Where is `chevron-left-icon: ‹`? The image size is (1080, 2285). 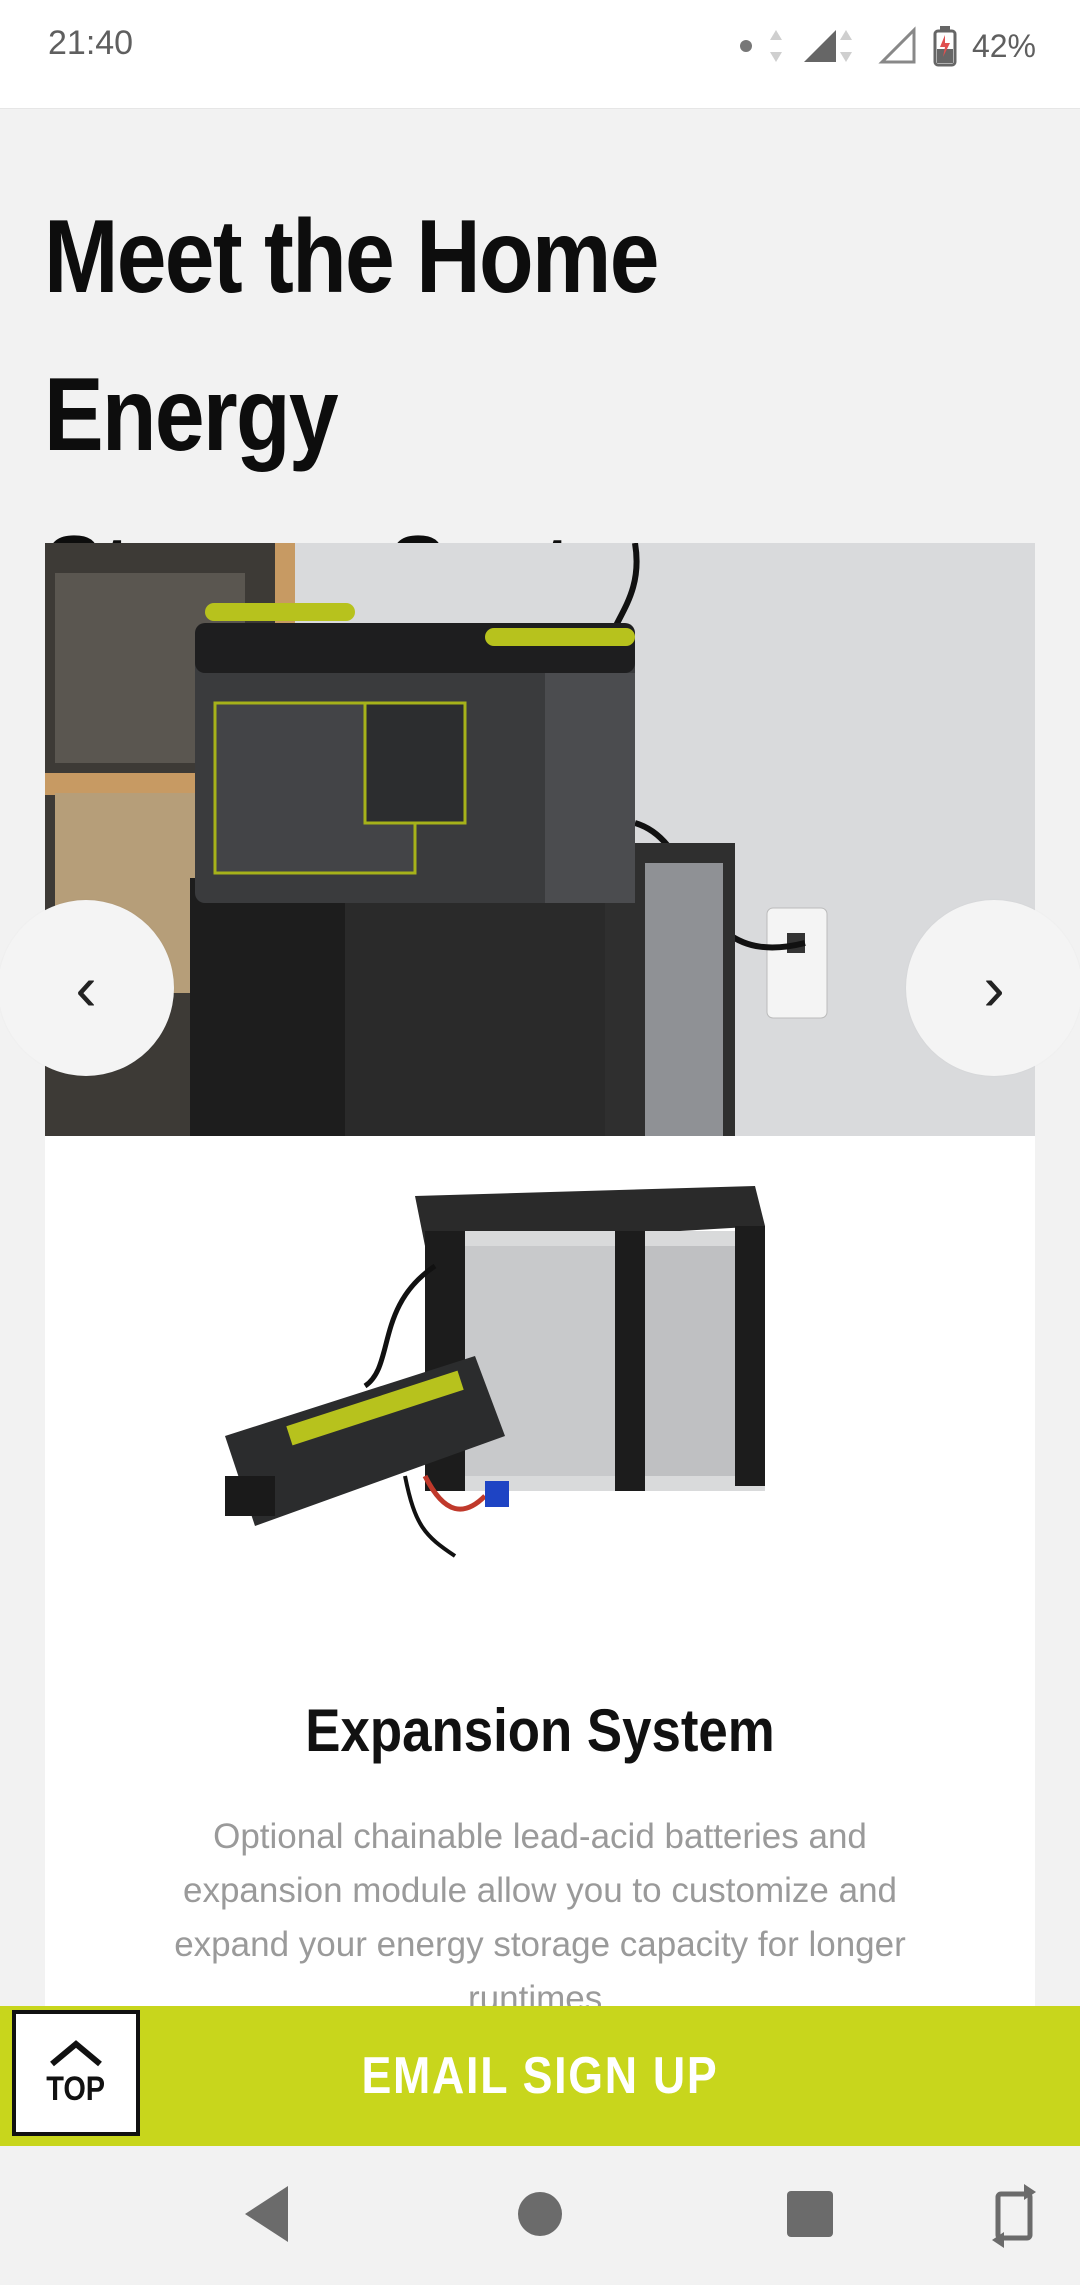 chevron-left-icon: ‹ is located at coordinates (86, 988).